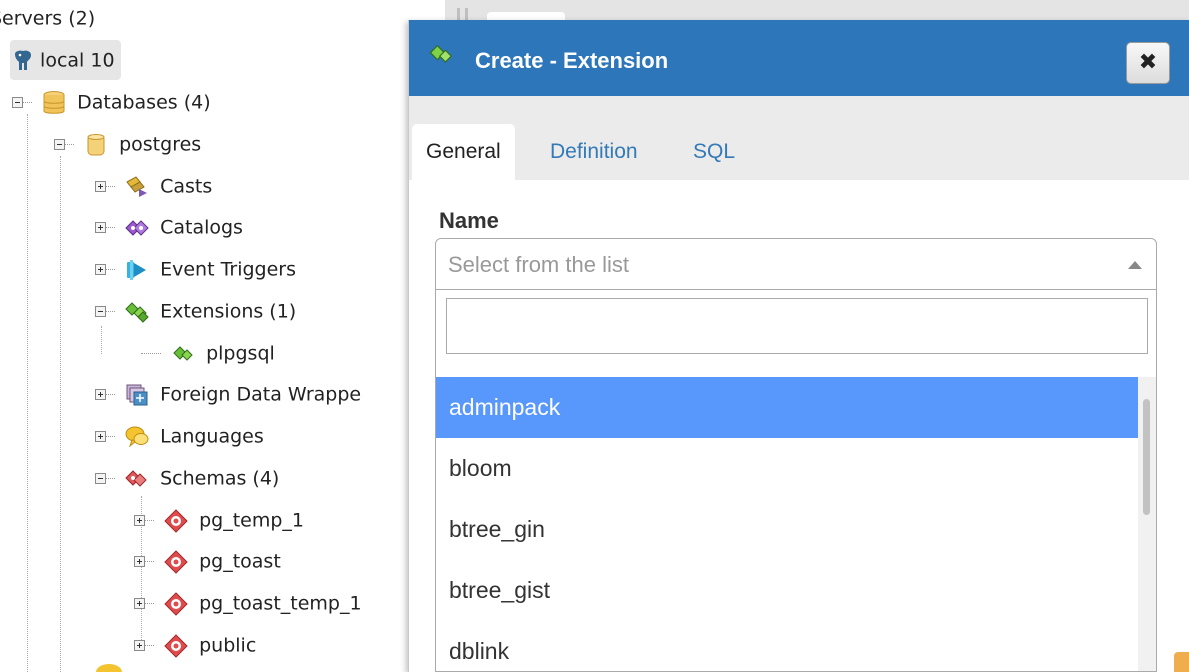 The height and width of the screenshot is (672, 1189). Describe the element at coordinates (201, 227) in the screenshot. I see `tree-node-label: Catalogs` at that location.